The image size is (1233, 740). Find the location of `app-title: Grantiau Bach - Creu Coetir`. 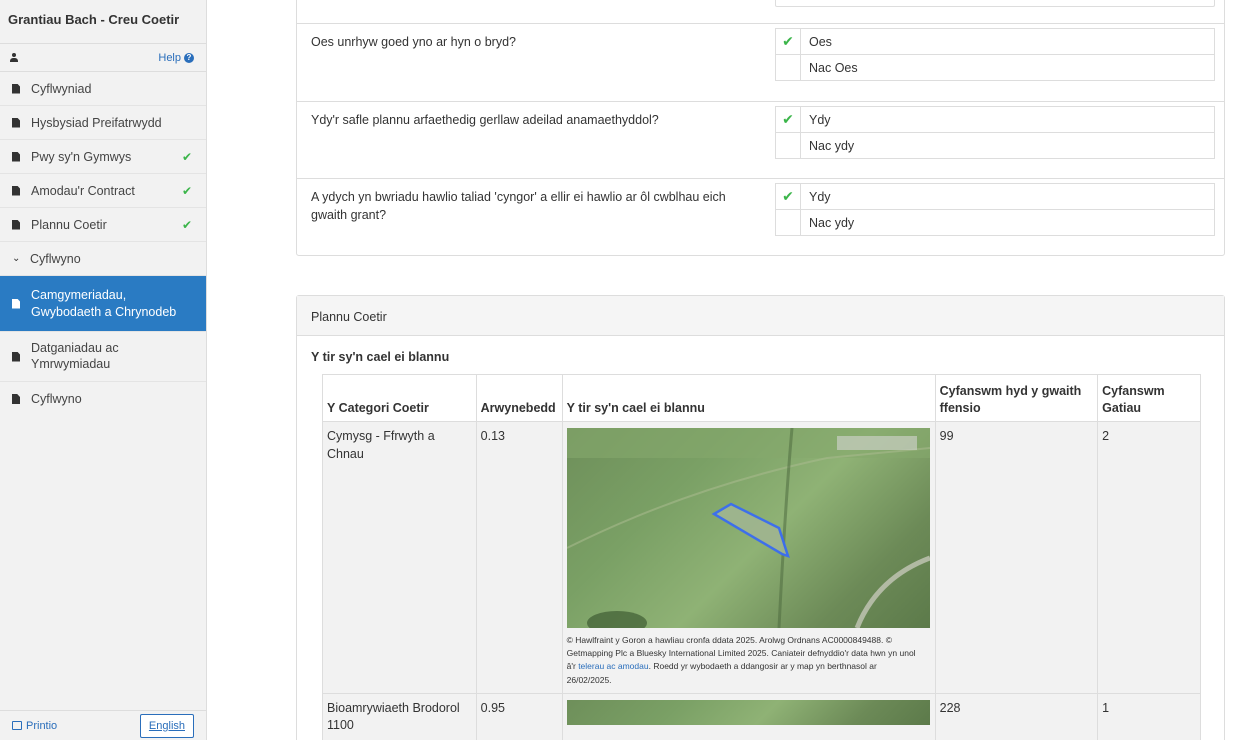

app-title: Grantiau Bach - Creu Coetir is located at coordinates (103, 22).